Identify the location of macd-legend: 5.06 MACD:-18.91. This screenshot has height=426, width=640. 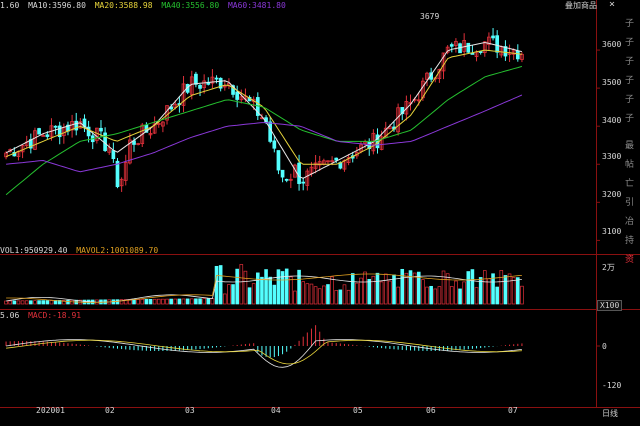
(42, 315).